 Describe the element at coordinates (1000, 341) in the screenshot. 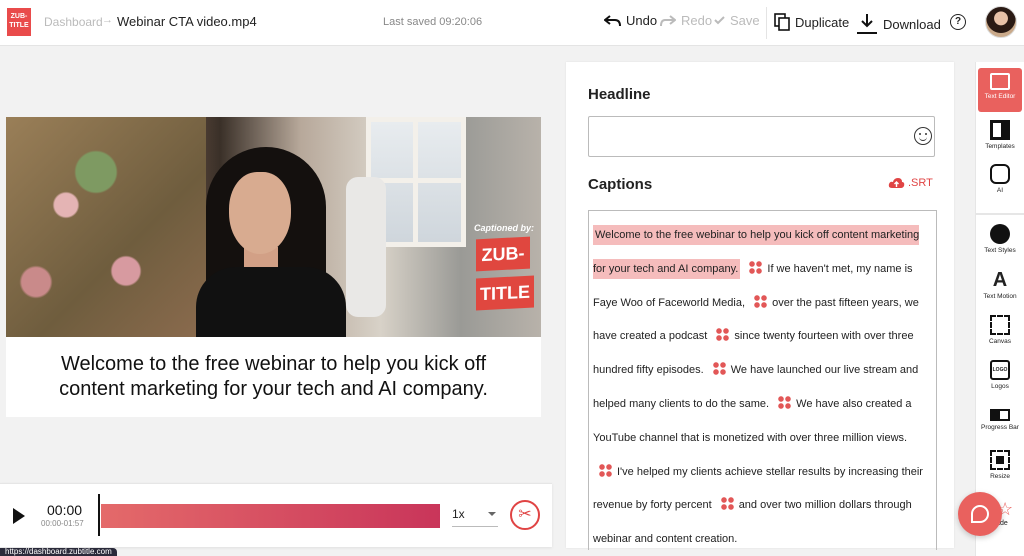

I see `sidebar-item-label: Canvas` at that location.